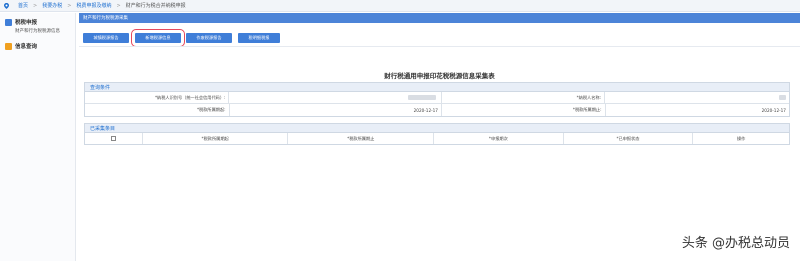 This screenshot has width=800, height=261. I want to click on sidebar-item-property-tax-source: 财产和行为税税源信息, so click(37, 32).